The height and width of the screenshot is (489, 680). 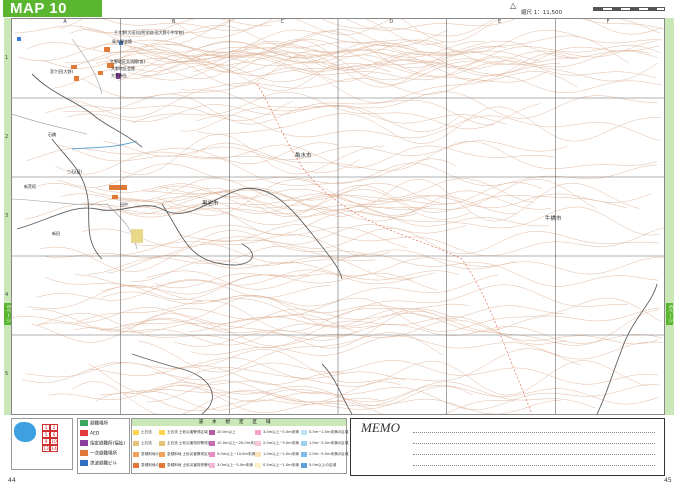 I want to click on legend-table-cell: 1.0m以上~2.0m未満, so click(x=278, y=454).